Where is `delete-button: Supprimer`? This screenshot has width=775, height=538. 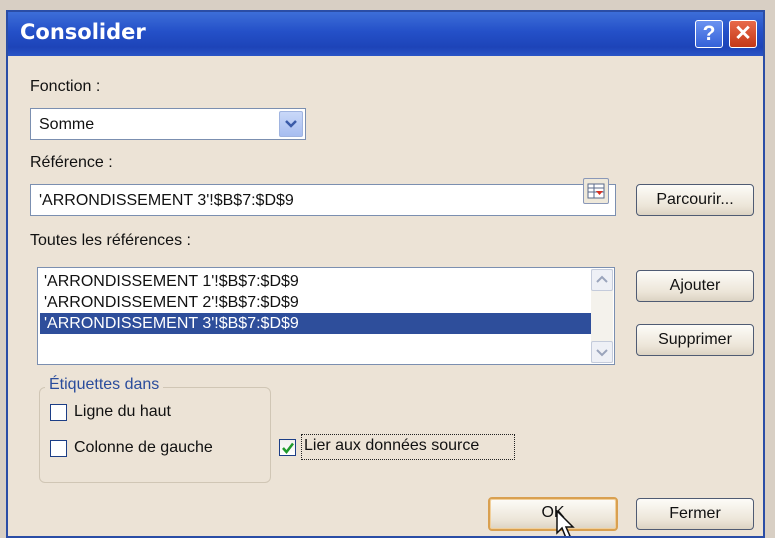
delete-button: Supprimer is located at coordinates (695, 340).